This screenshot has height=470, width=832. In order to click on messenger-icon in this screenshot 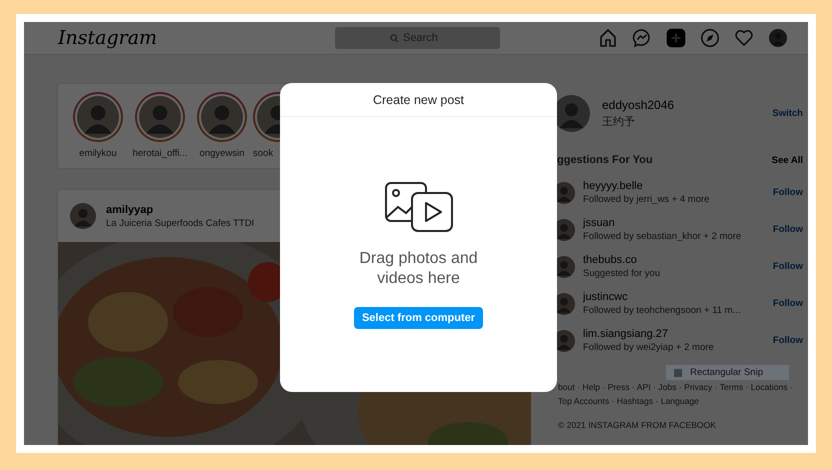, I will do `click(642, 38)`.